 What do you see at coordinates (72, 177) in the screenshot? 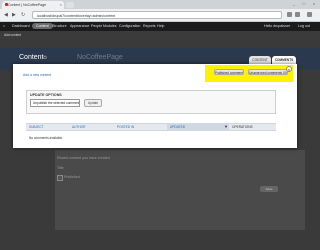
I see `background-text: Published` at bounding box center [72, 177].